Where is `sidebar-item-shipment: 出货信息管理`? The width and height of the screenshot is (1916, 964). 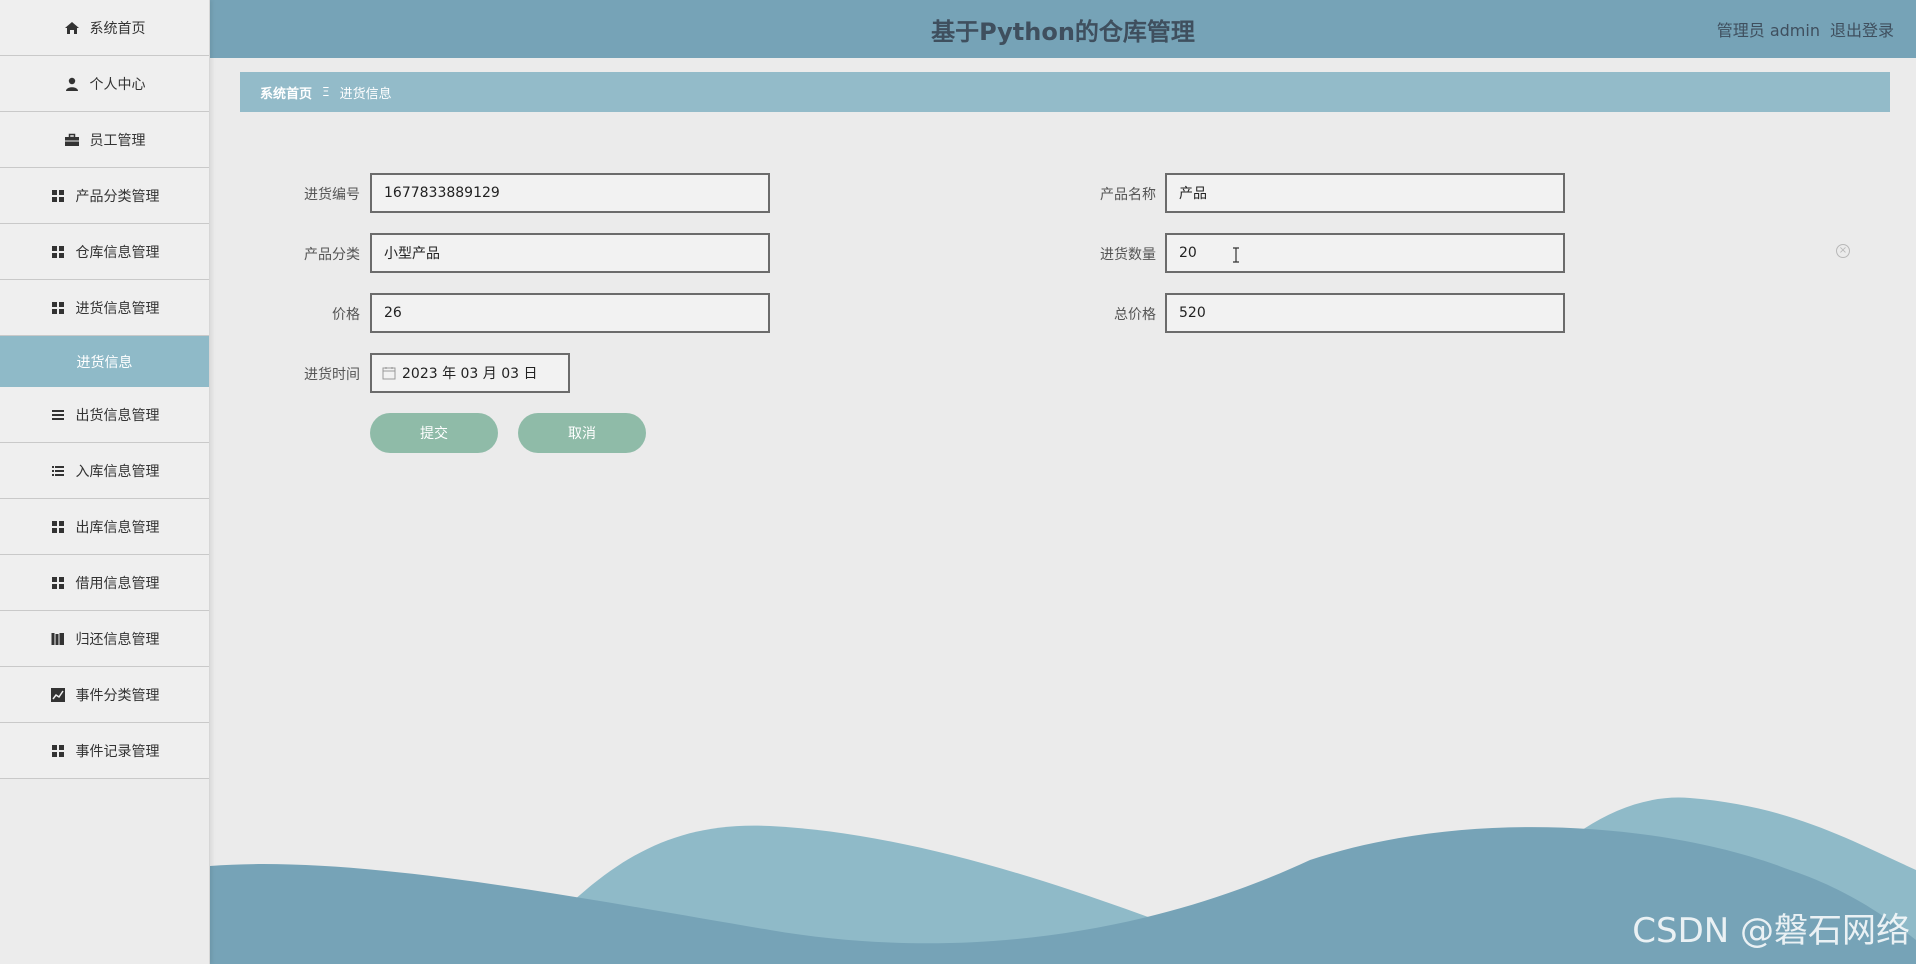
sidebar-item-shipment: 出货信息管理 is located at coordinates (104, 415).